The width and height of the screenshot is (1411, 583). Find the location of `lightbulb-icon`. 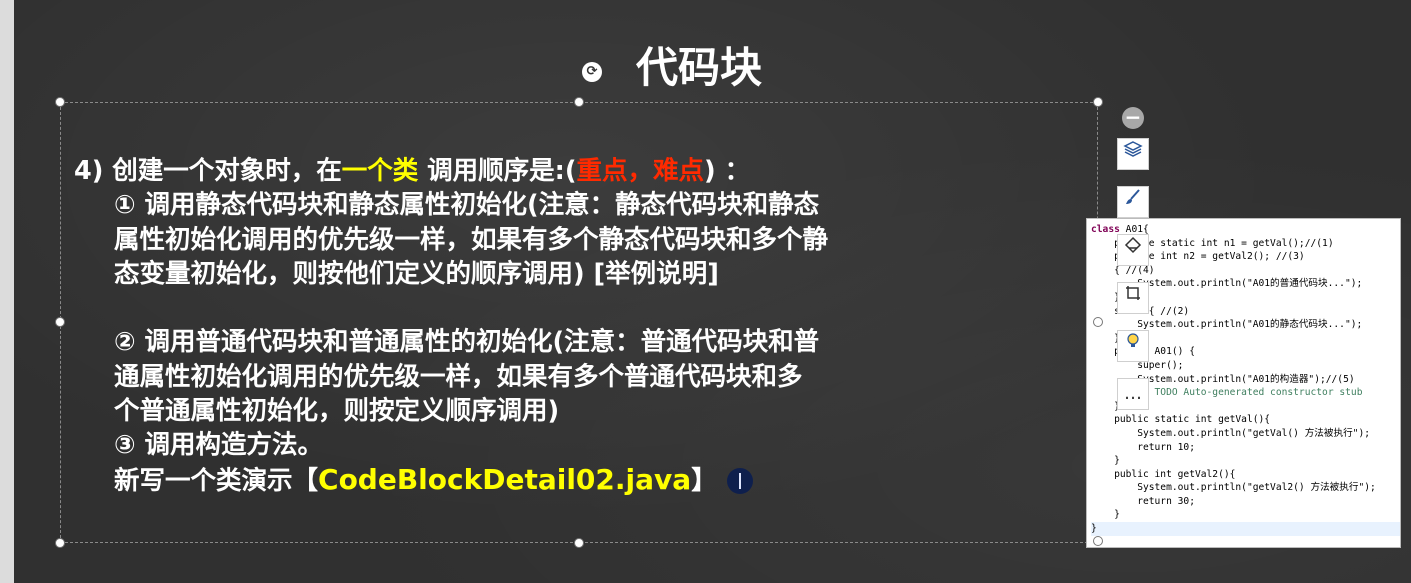

lightbulb-icon is located at coordinates (1133, 346).